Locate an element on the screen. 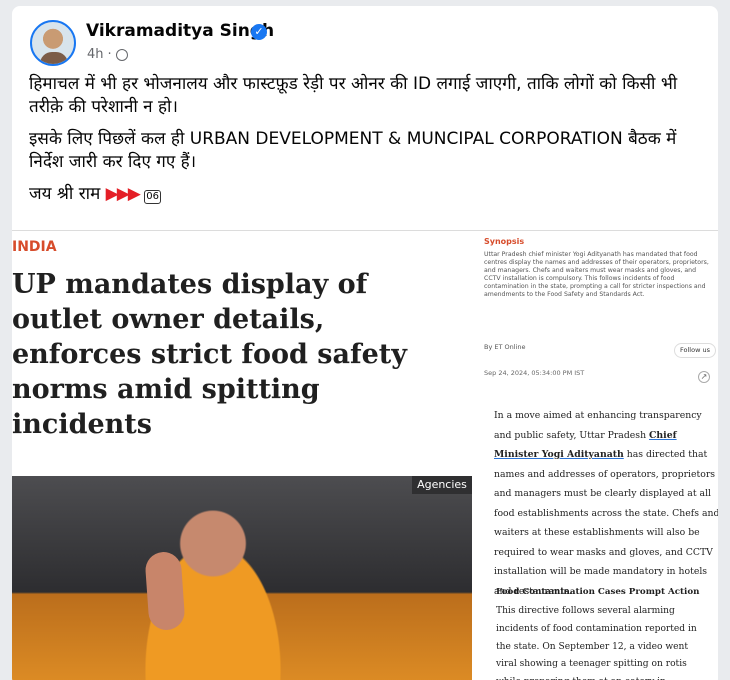  synopsis-title: Synopsis is located at coordinates (504, 241).